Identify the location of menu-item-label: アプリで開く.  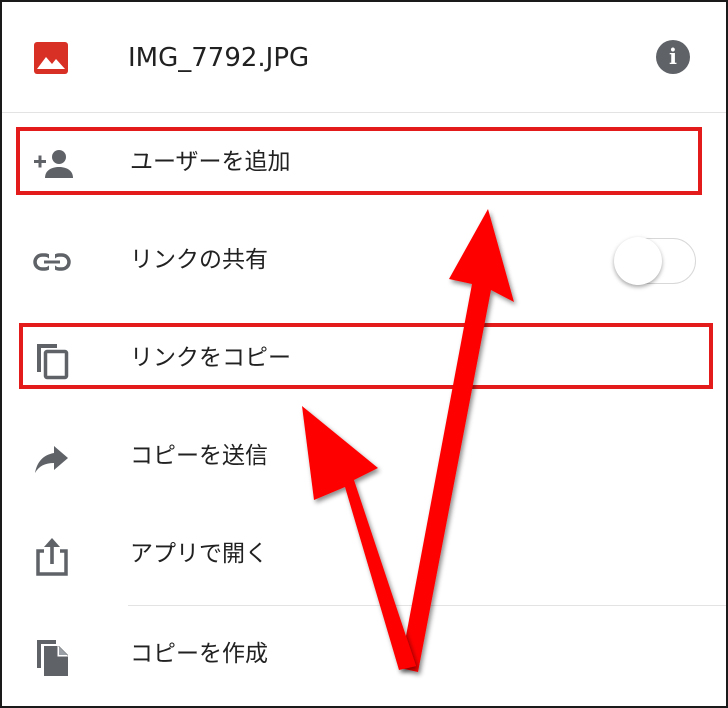
(199, 554).